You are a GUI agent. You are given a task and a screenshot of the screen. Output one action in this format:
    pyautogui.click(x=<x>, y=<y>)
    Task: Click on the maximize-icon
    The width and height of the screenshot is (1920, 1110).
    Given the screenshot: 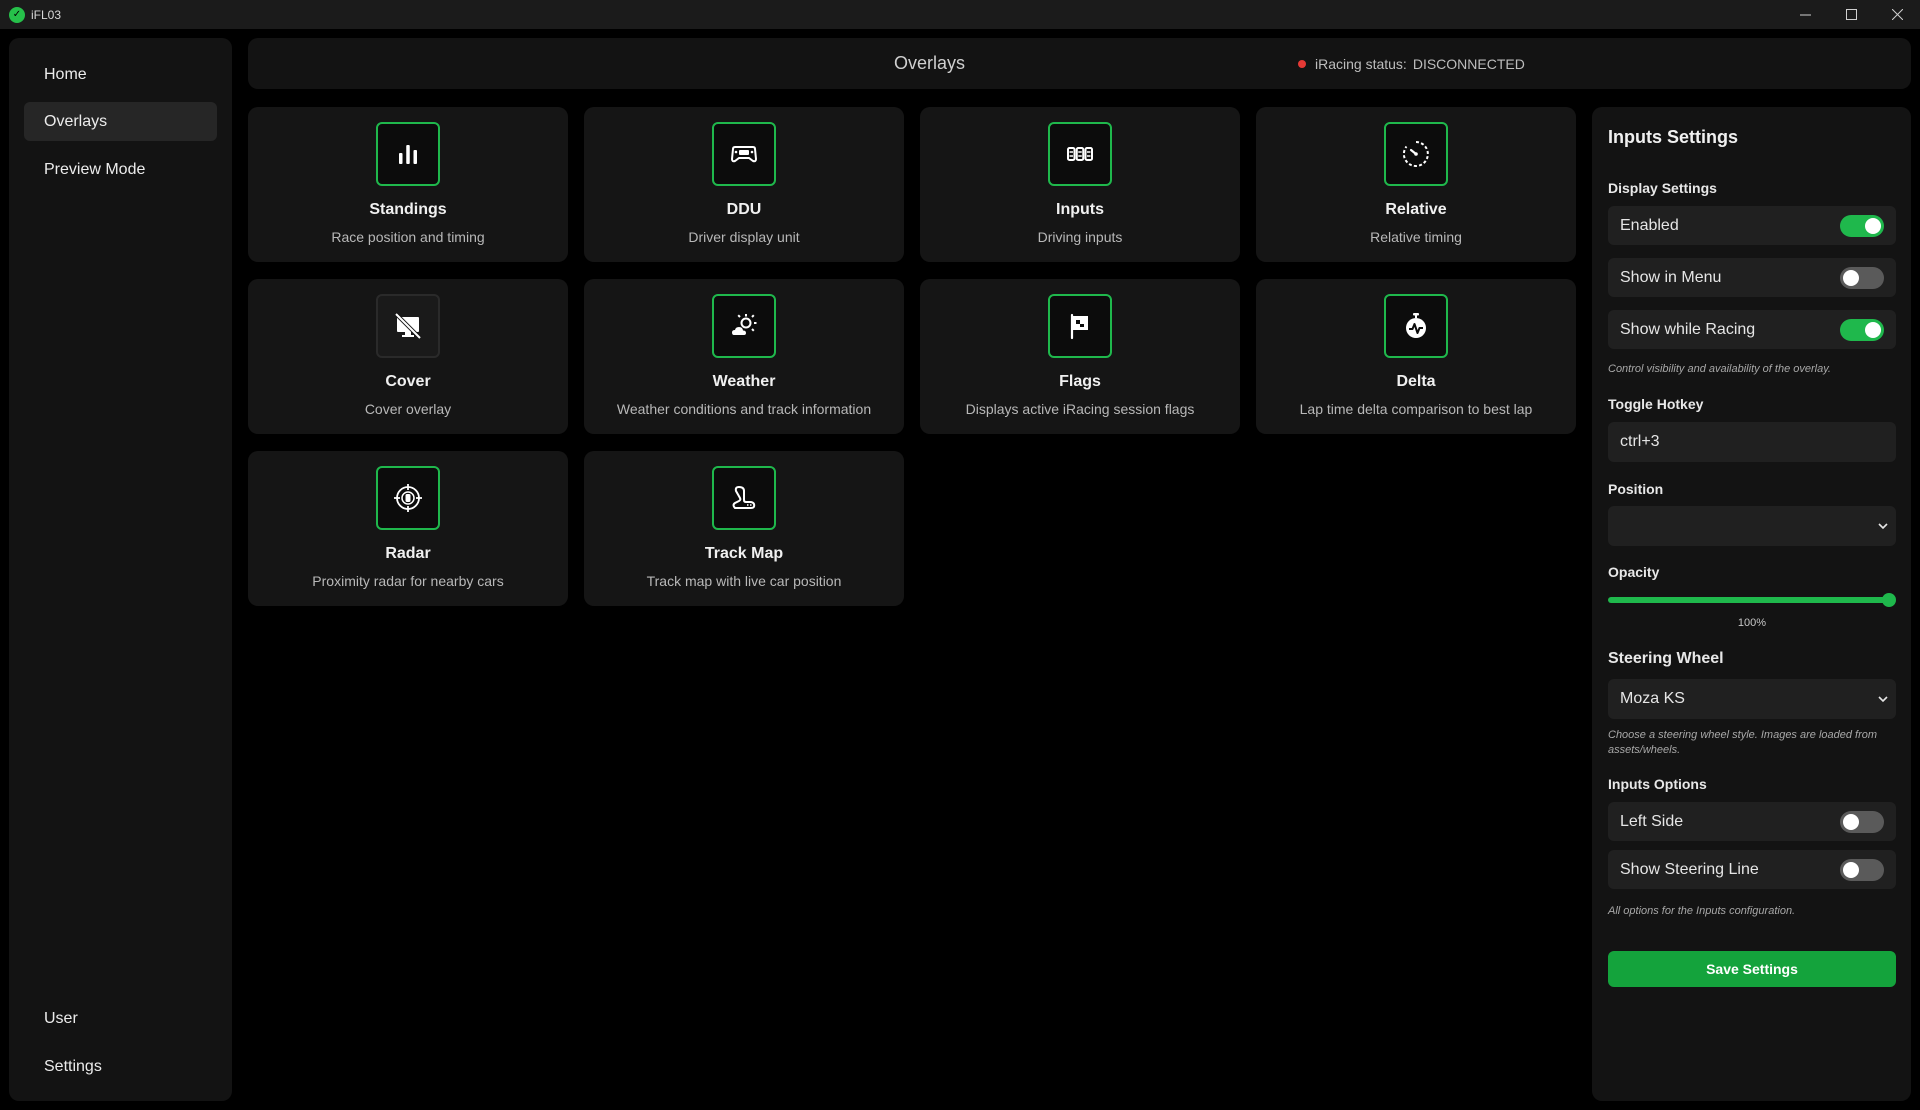 What is the action you would take?
    pyautogui.click(x=1851, y=14)
    